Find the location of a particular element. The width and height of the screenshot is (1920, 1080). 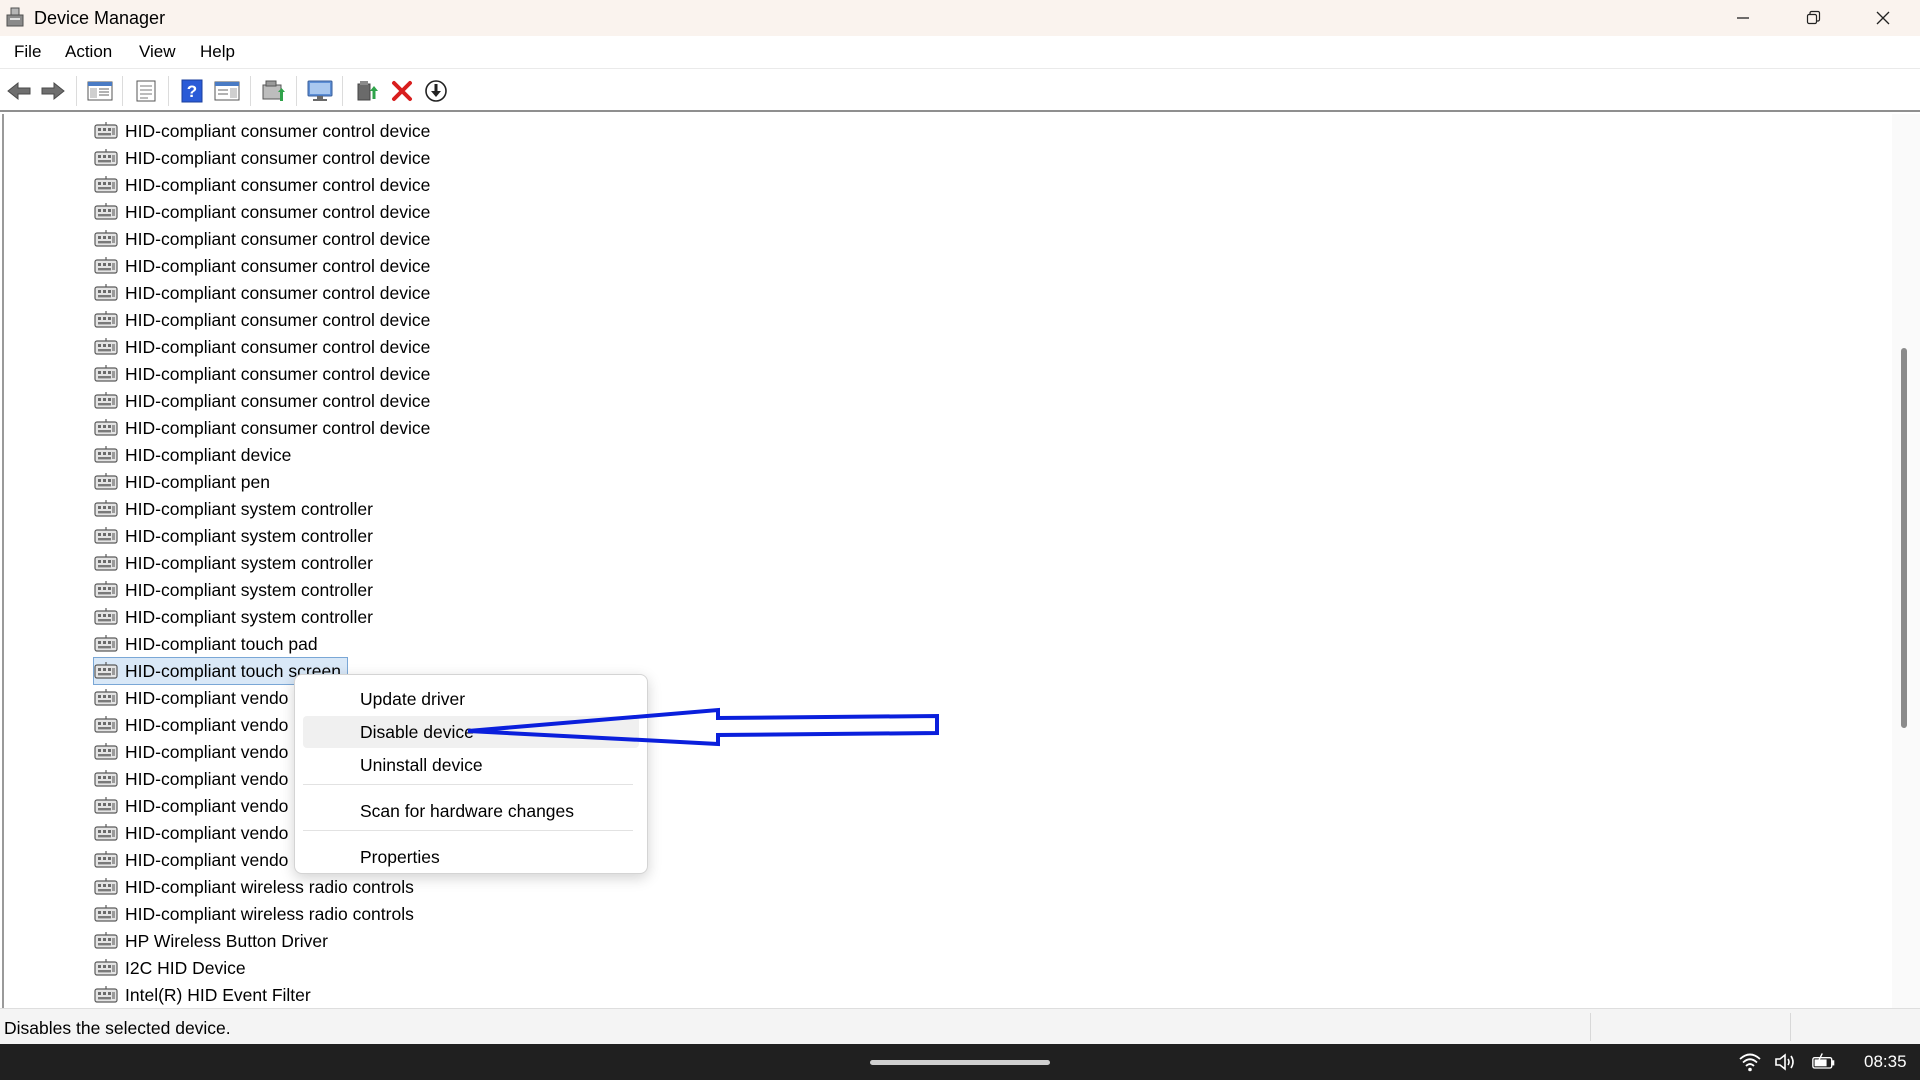

close-button is located at coordinates (1883, 18).